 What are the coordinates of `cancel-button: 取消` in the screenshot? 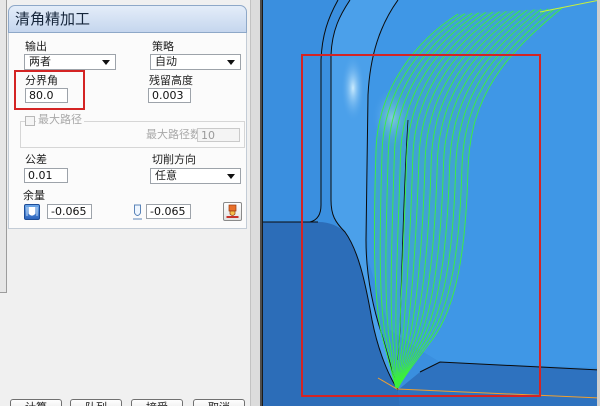 It's located at (219, 402).